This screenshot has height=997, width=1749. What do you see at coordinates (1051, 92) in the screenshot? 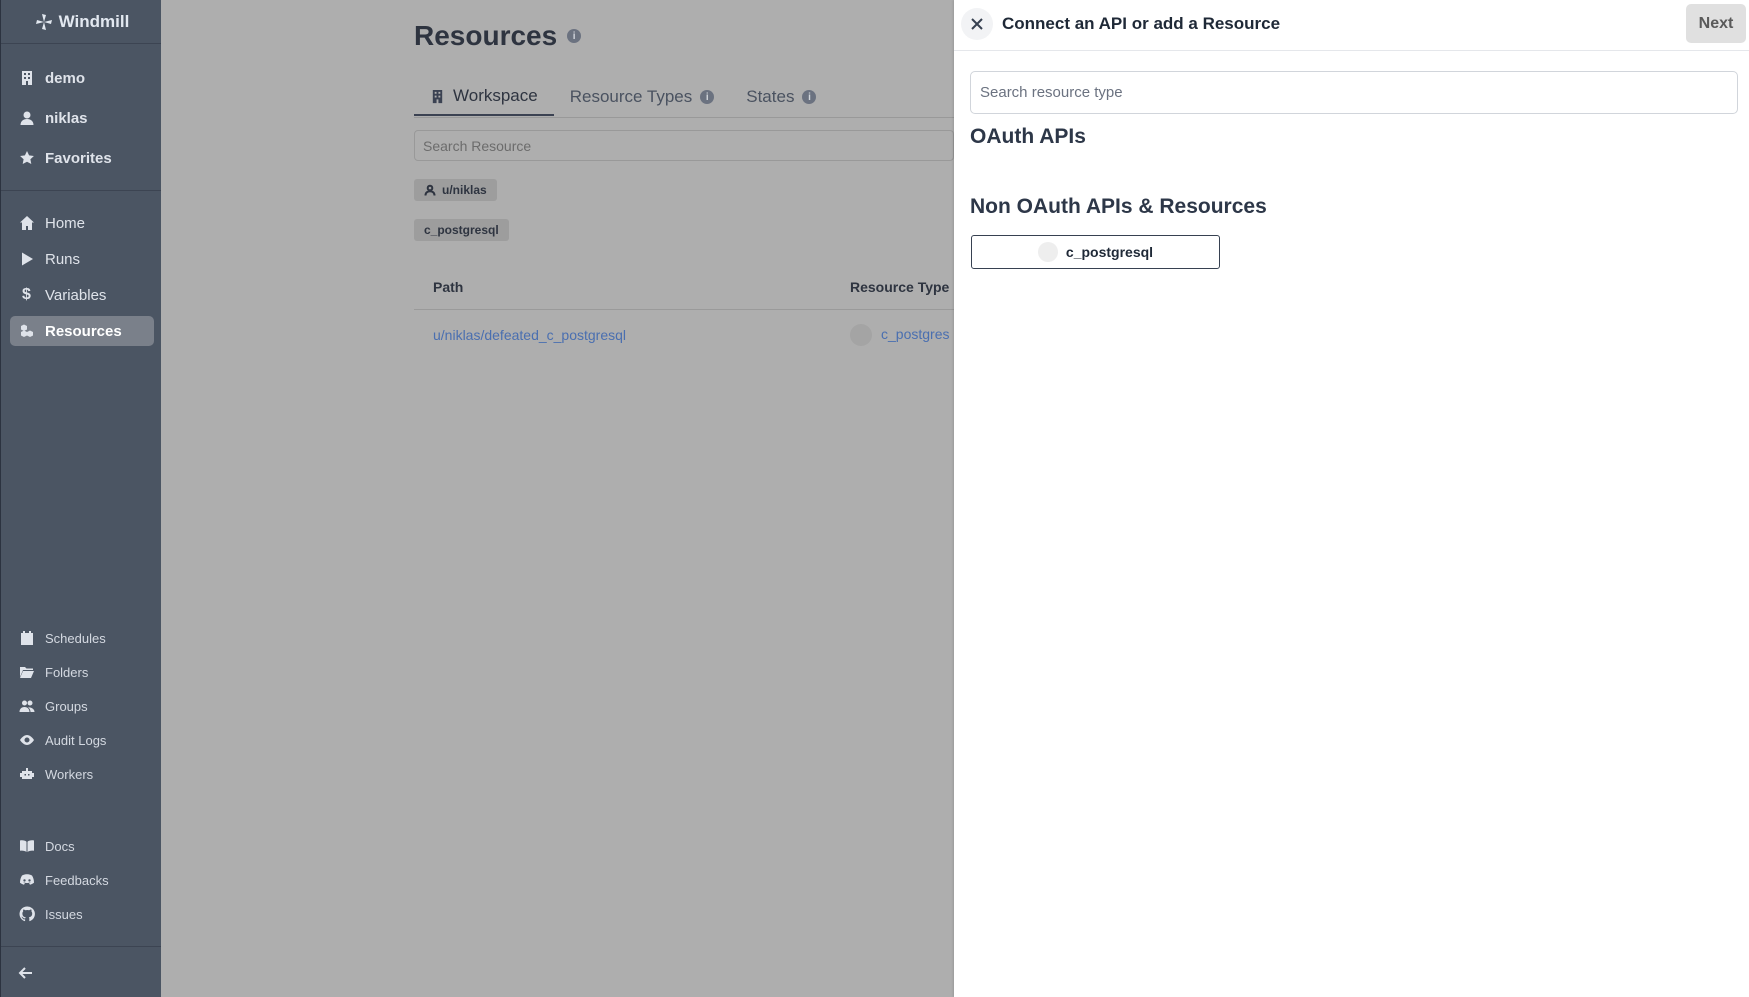
I see `search-placeholder: Search resource type` at bounding box center [1051, 92].